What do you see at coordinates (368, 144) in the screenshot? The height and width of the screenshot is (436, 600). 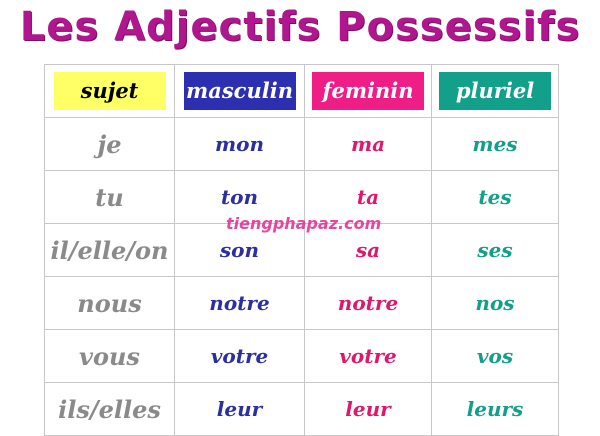 I see `feminin-cell: ma` at bounding box center [368, 144].